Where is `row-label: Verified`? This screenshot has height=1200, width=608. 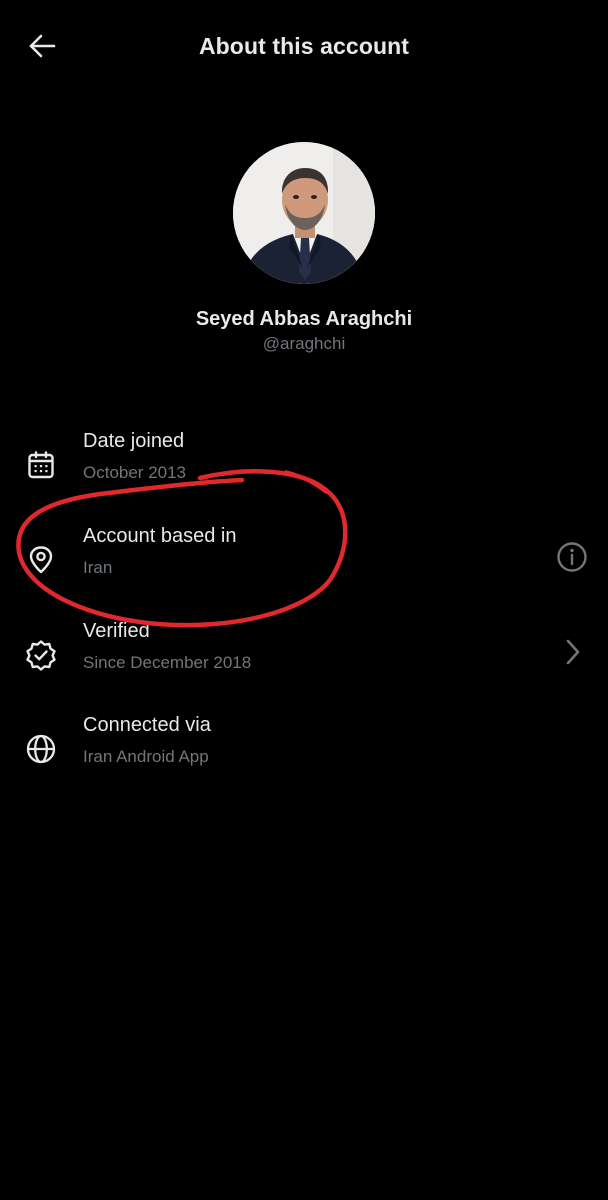
row-label: Verified is located at coordinates (116, 631).